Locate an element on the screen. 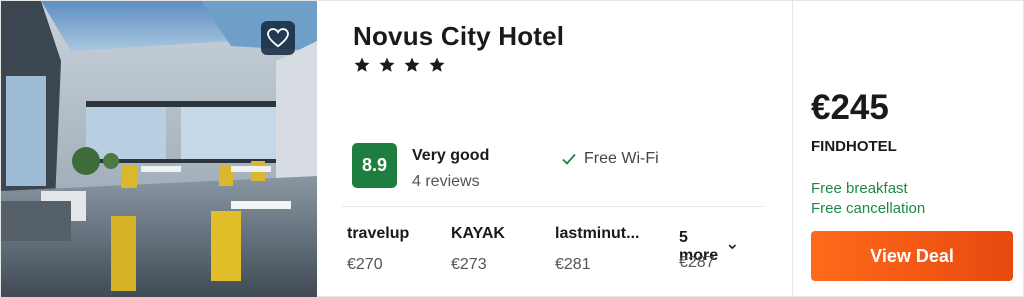 The image size is (1024, 297). provider-price: €281 is located at coordinates (573, 264).